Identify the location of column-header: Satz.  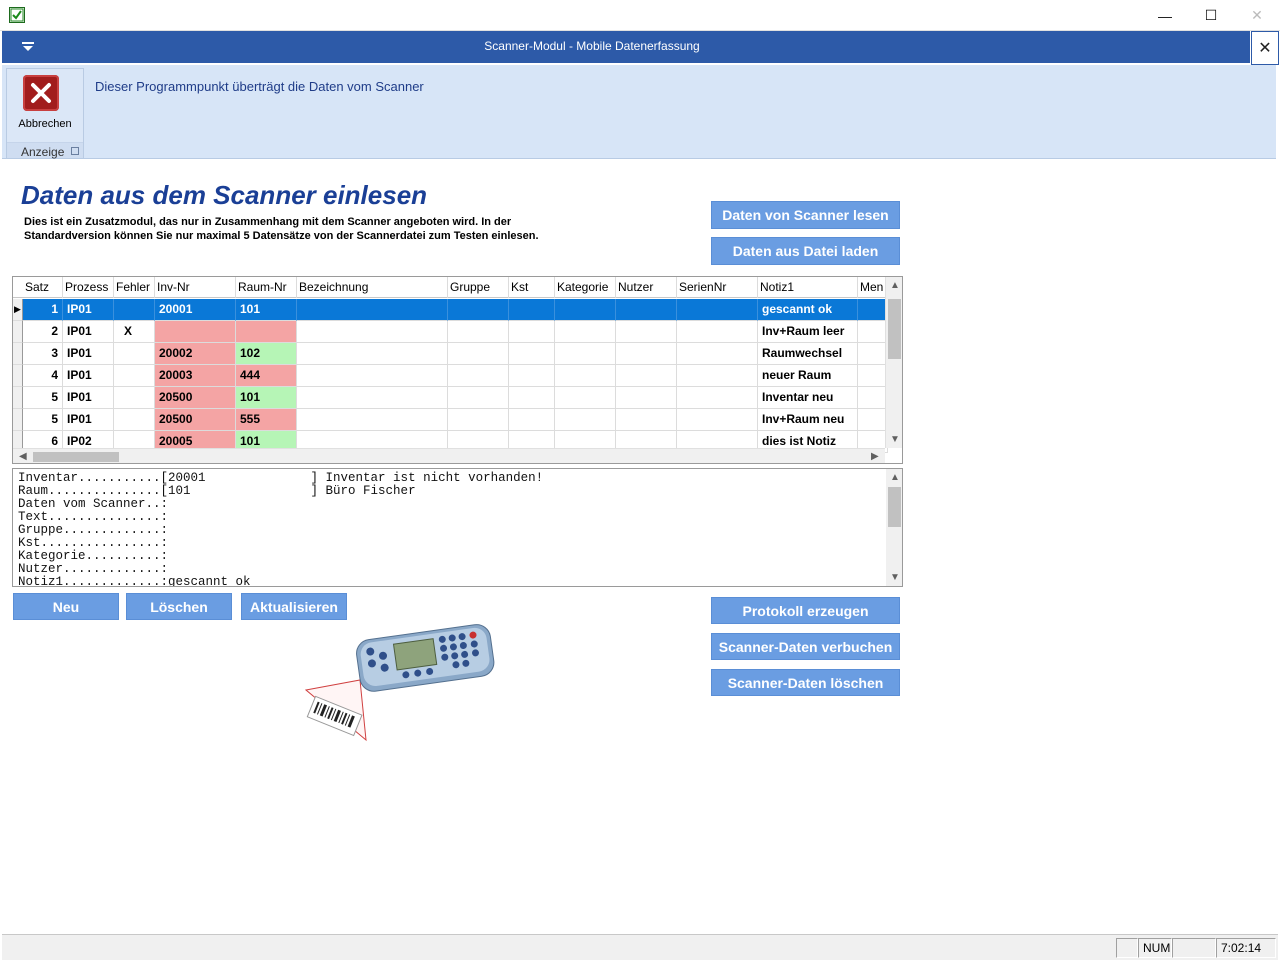
(43, 287).